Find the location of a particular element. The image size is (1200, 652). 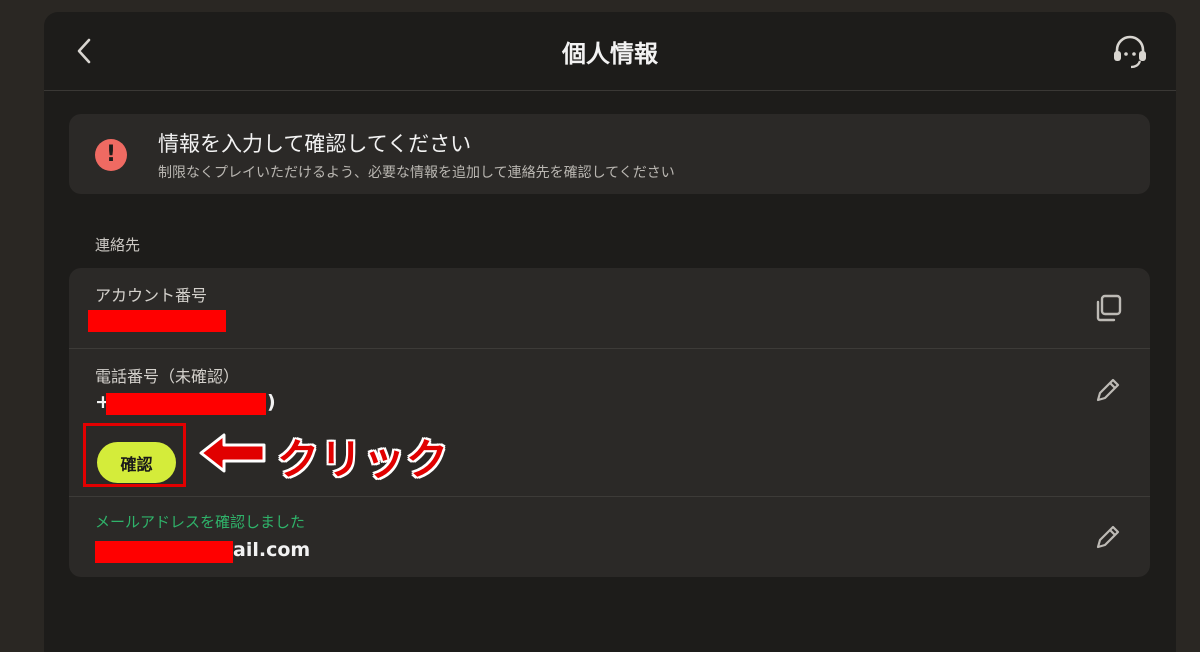

page-title: 個人情報 is located at coordinates (610, 54).